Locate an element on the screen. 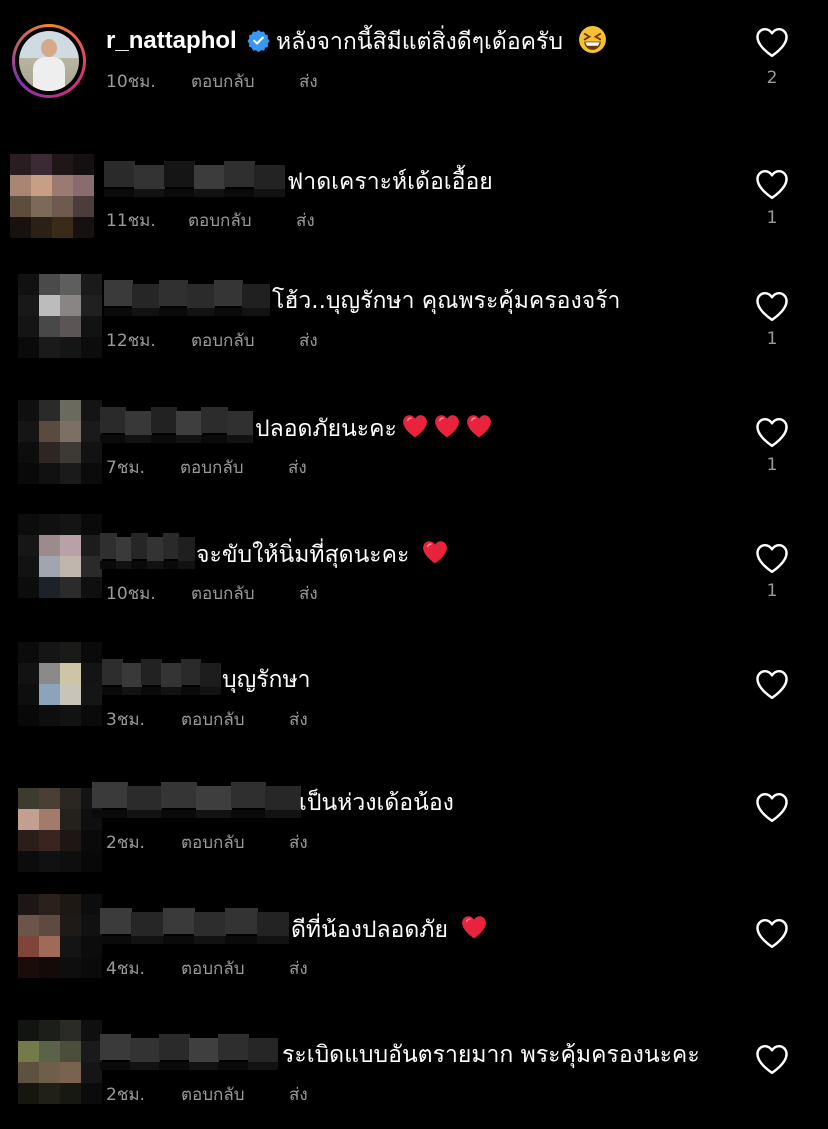  comment-username: r_nattaphol is located at coordinates (171, 41).